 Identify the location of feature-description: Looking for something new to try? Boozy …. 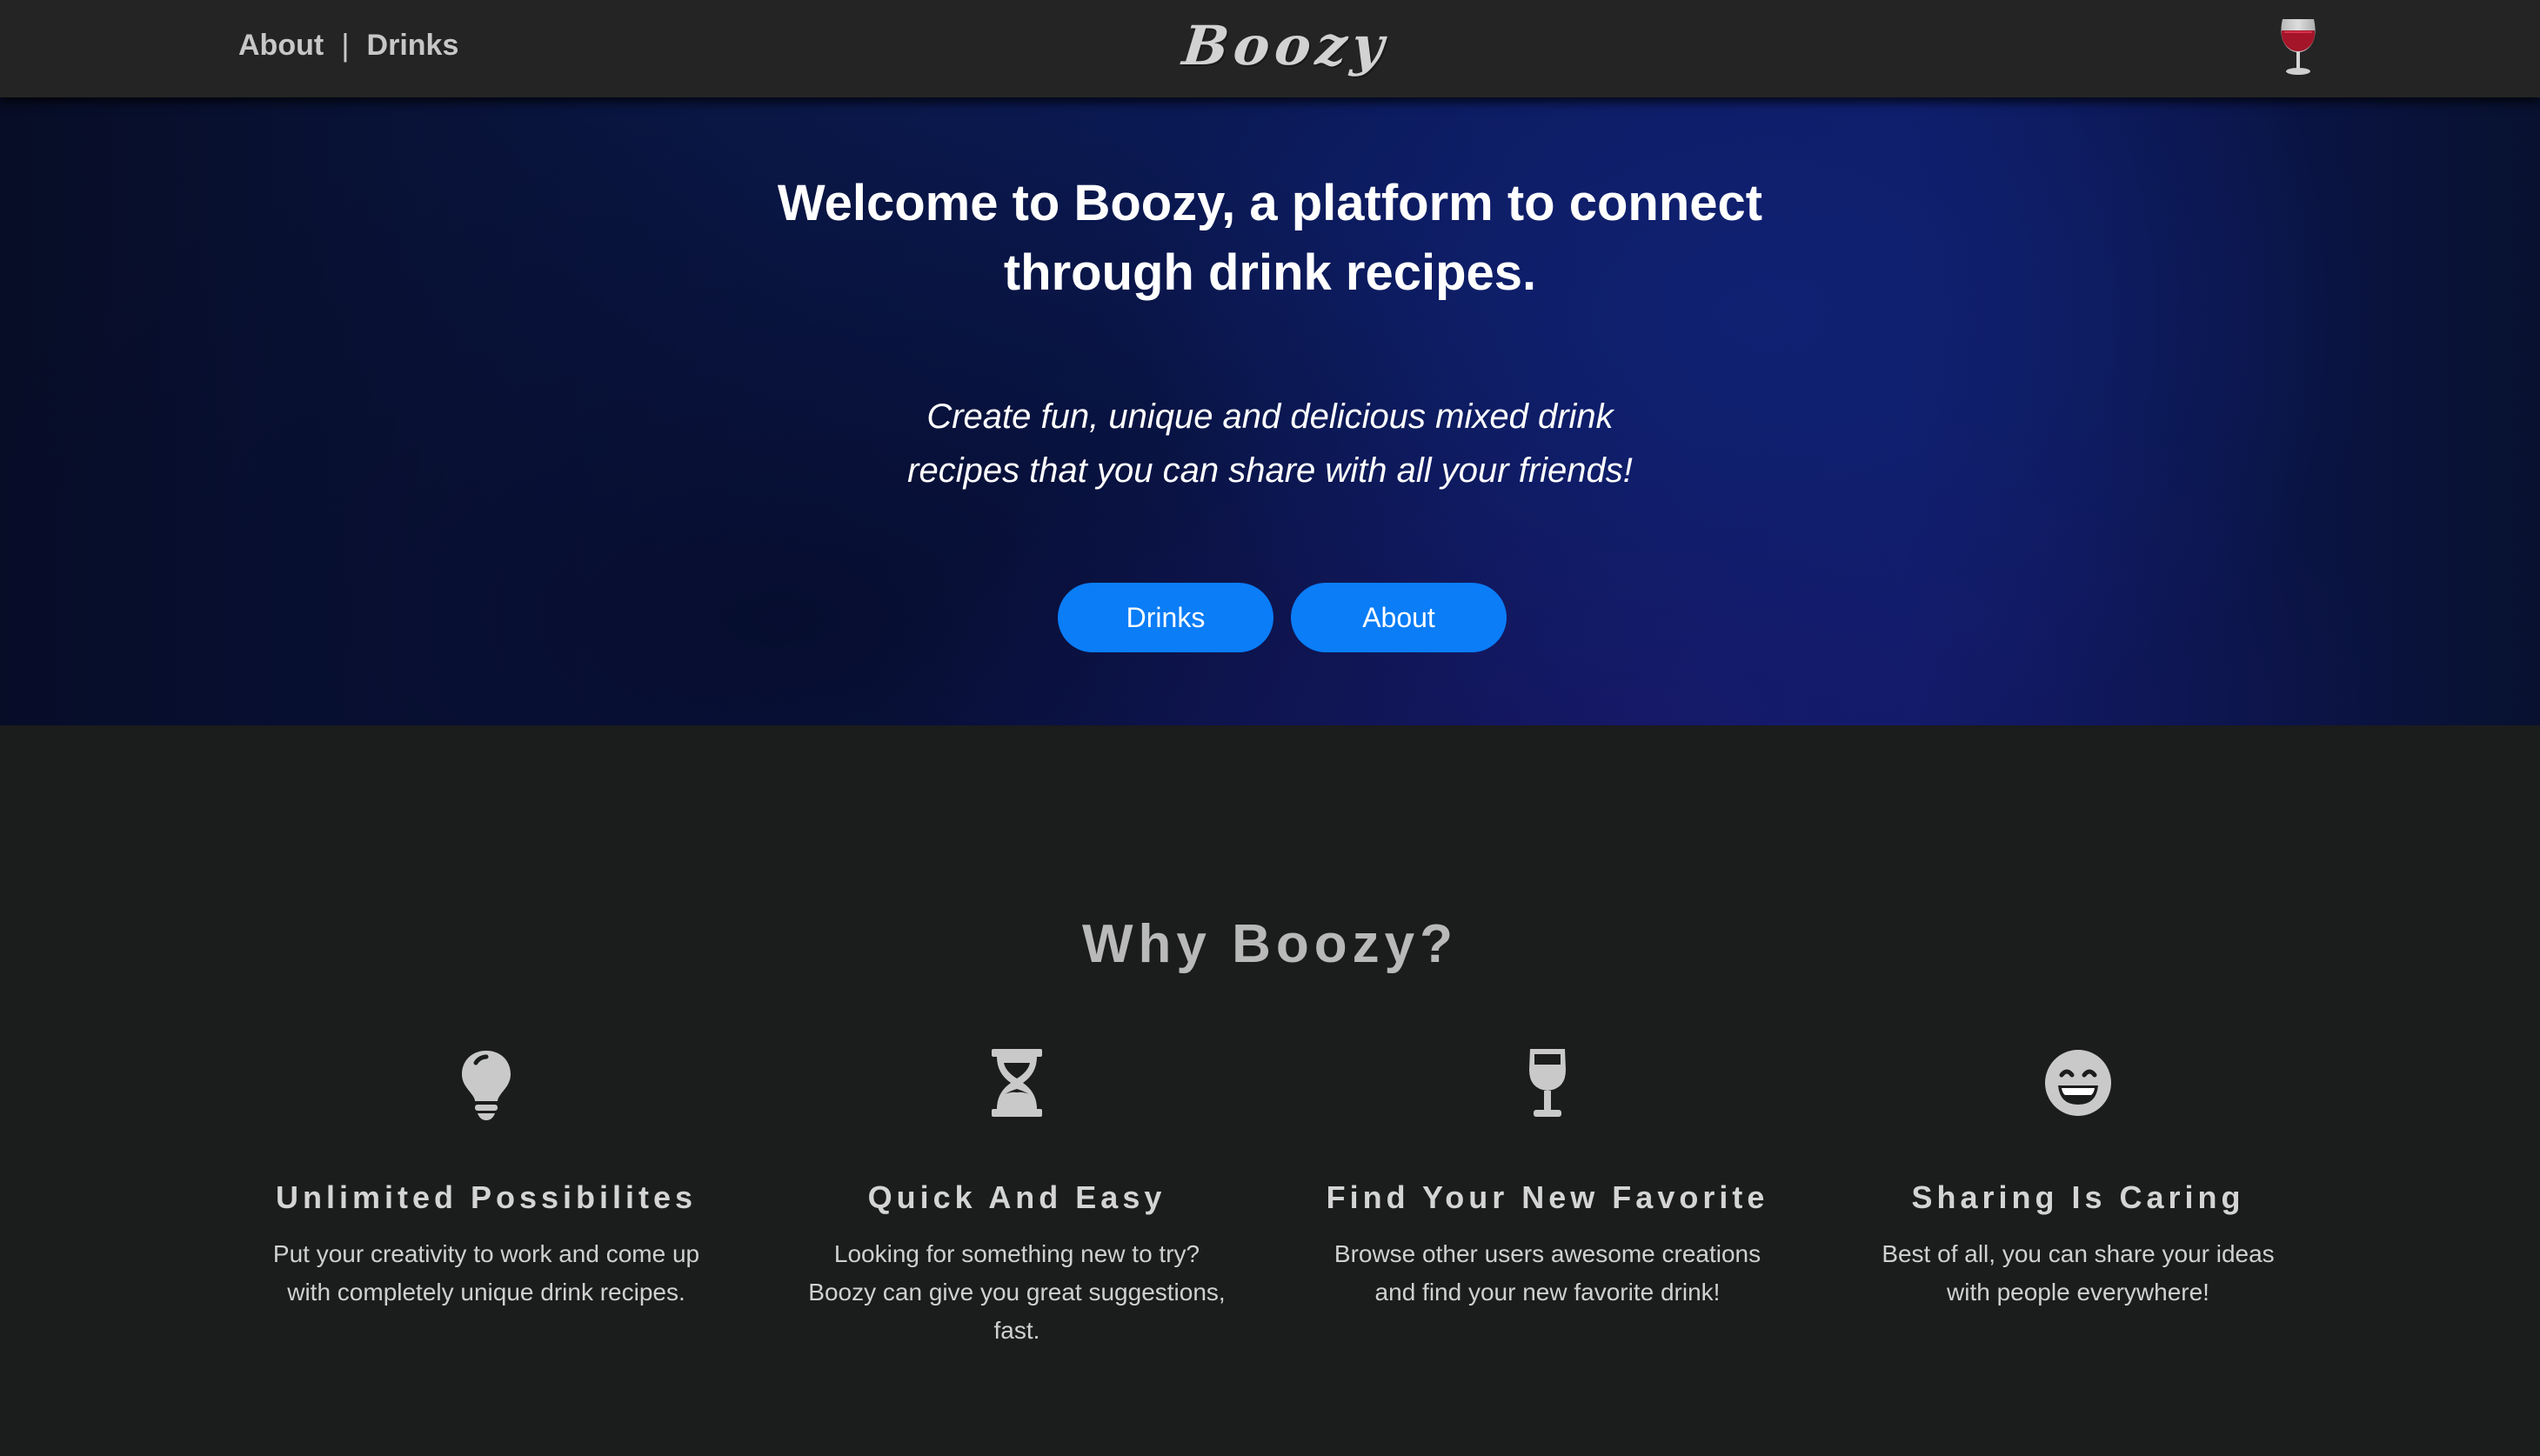
(1017, 1292).